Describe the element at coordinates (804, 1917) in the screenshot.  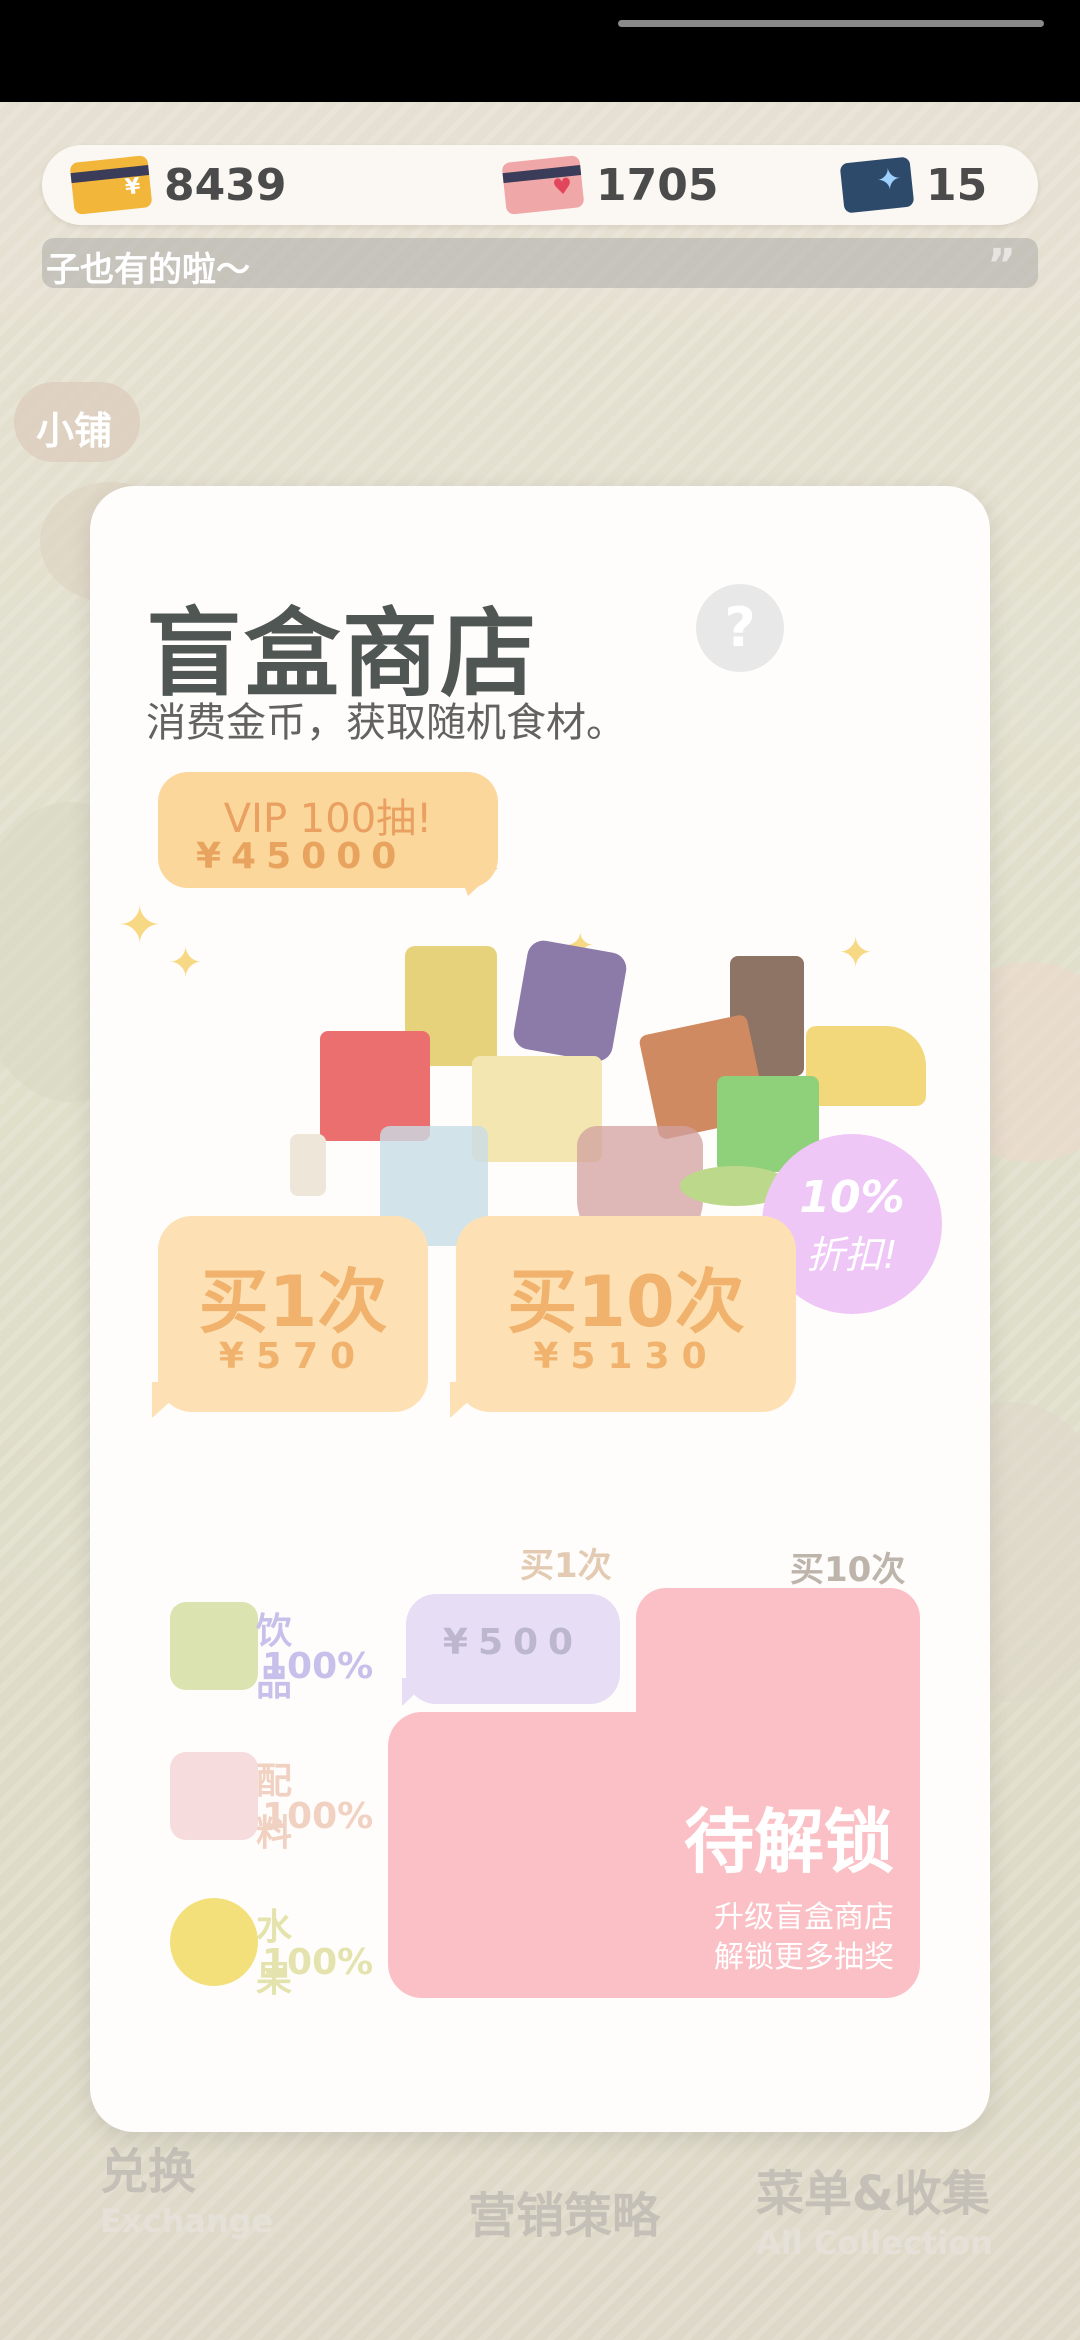
I see `locked-hint-1: 升级盲盒商店` at that location.